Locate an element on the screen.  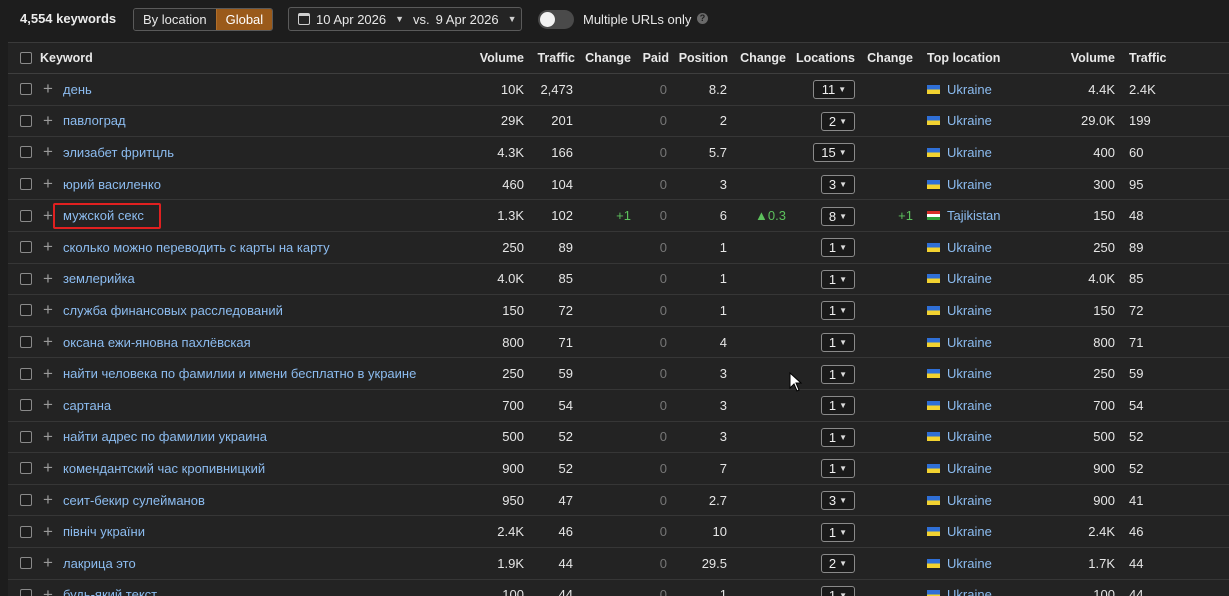
keyword-link: північ україни is located at coordinates (104, 531).